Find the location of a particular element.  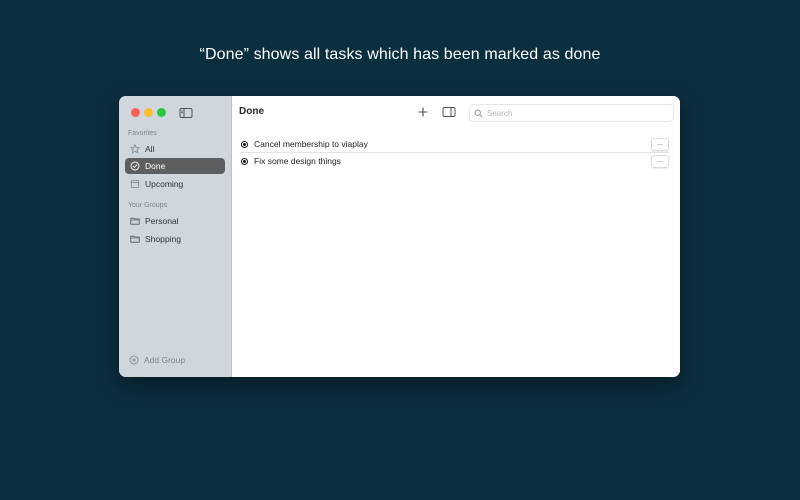

sidebar-item-shopping: Shopping is located at coordinates (175, 239).